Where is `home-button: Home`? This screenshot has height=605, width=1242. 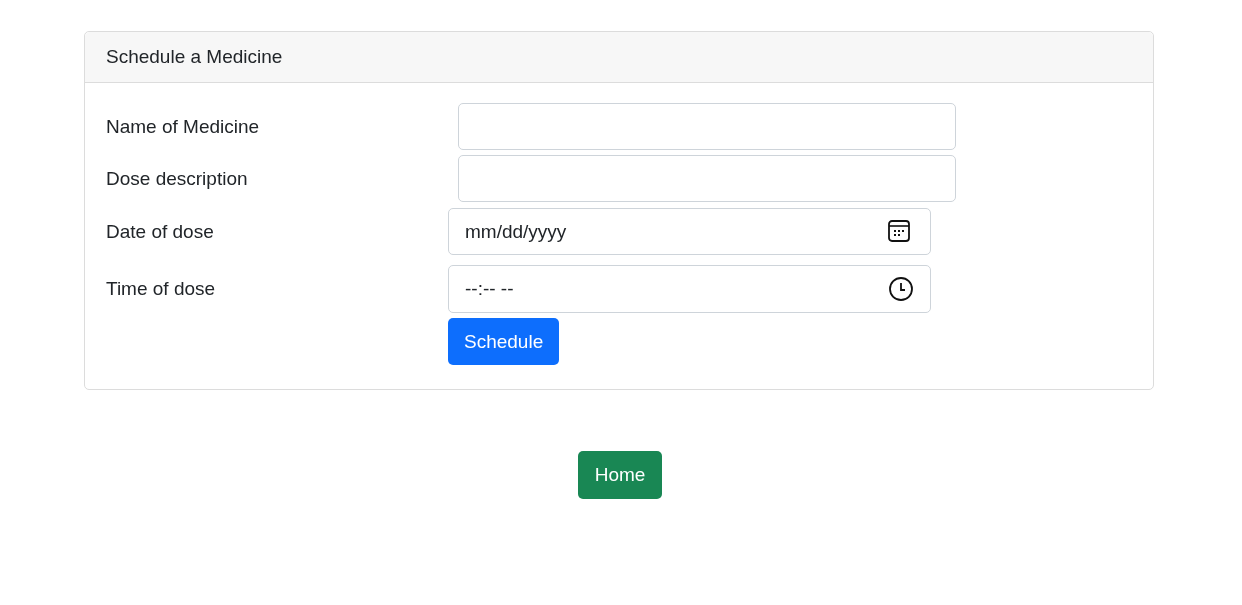
home-button: Home is located at coordinates (620, 475).